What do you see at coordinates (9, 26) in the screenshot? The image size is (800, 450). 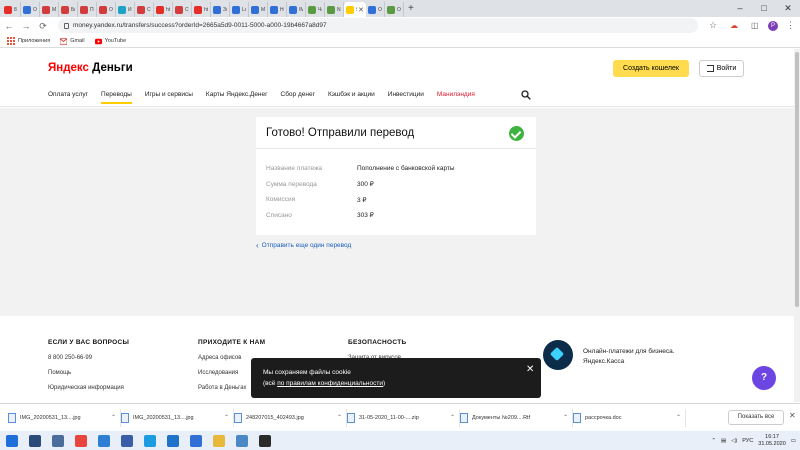 I see `back-icon: ←` at bounding box center [9, 26].